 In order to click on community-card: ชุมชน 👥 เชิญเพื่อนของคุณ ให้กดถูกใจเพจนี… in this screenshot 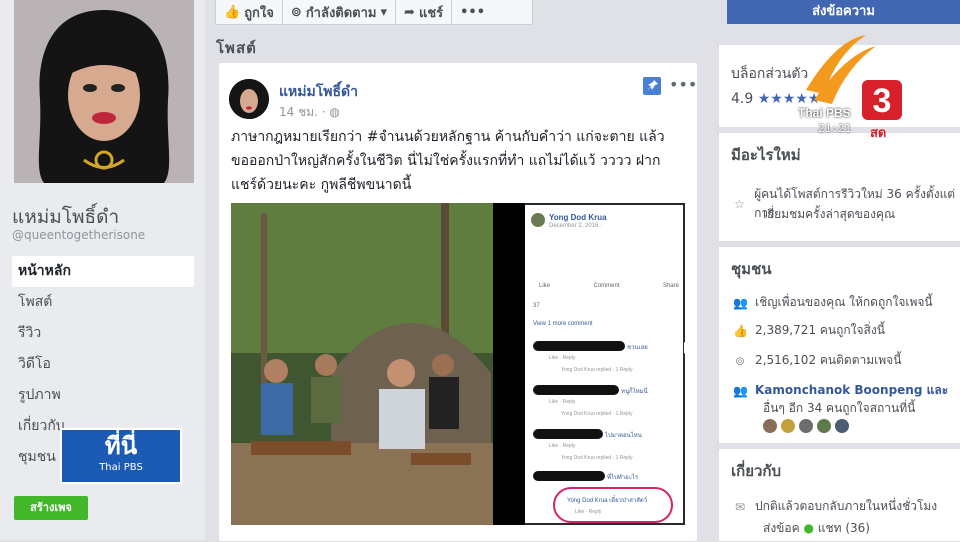, I will do `click(839, 345)`.